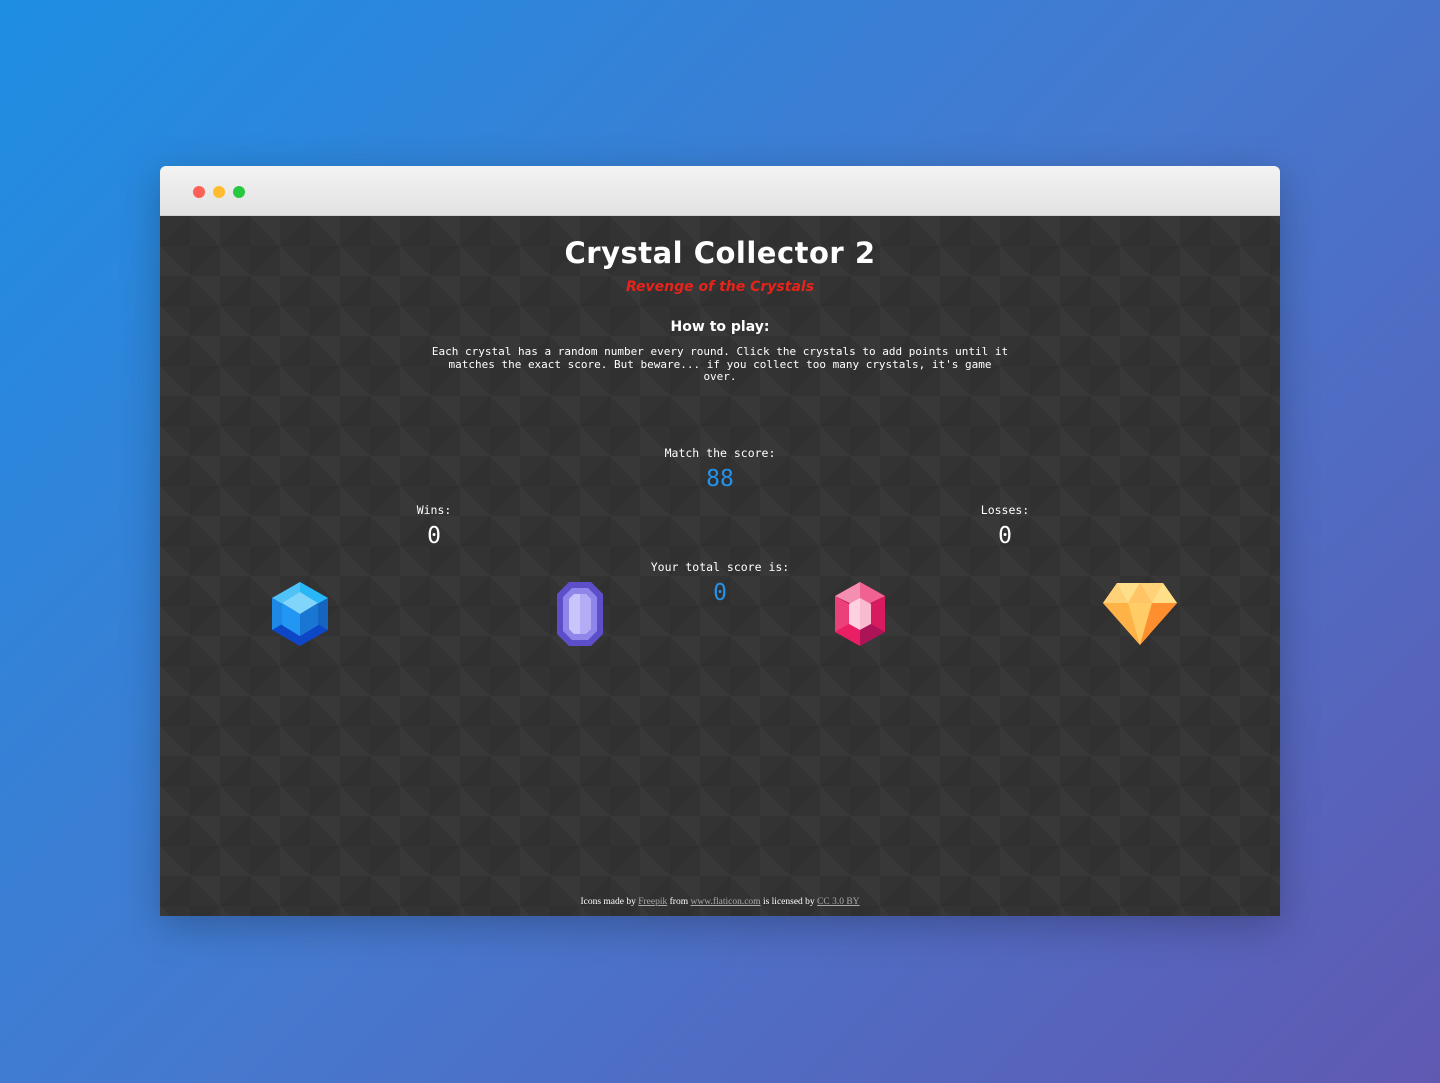  I want to click on purple-octagon-gem-icon, so click(580, 614).